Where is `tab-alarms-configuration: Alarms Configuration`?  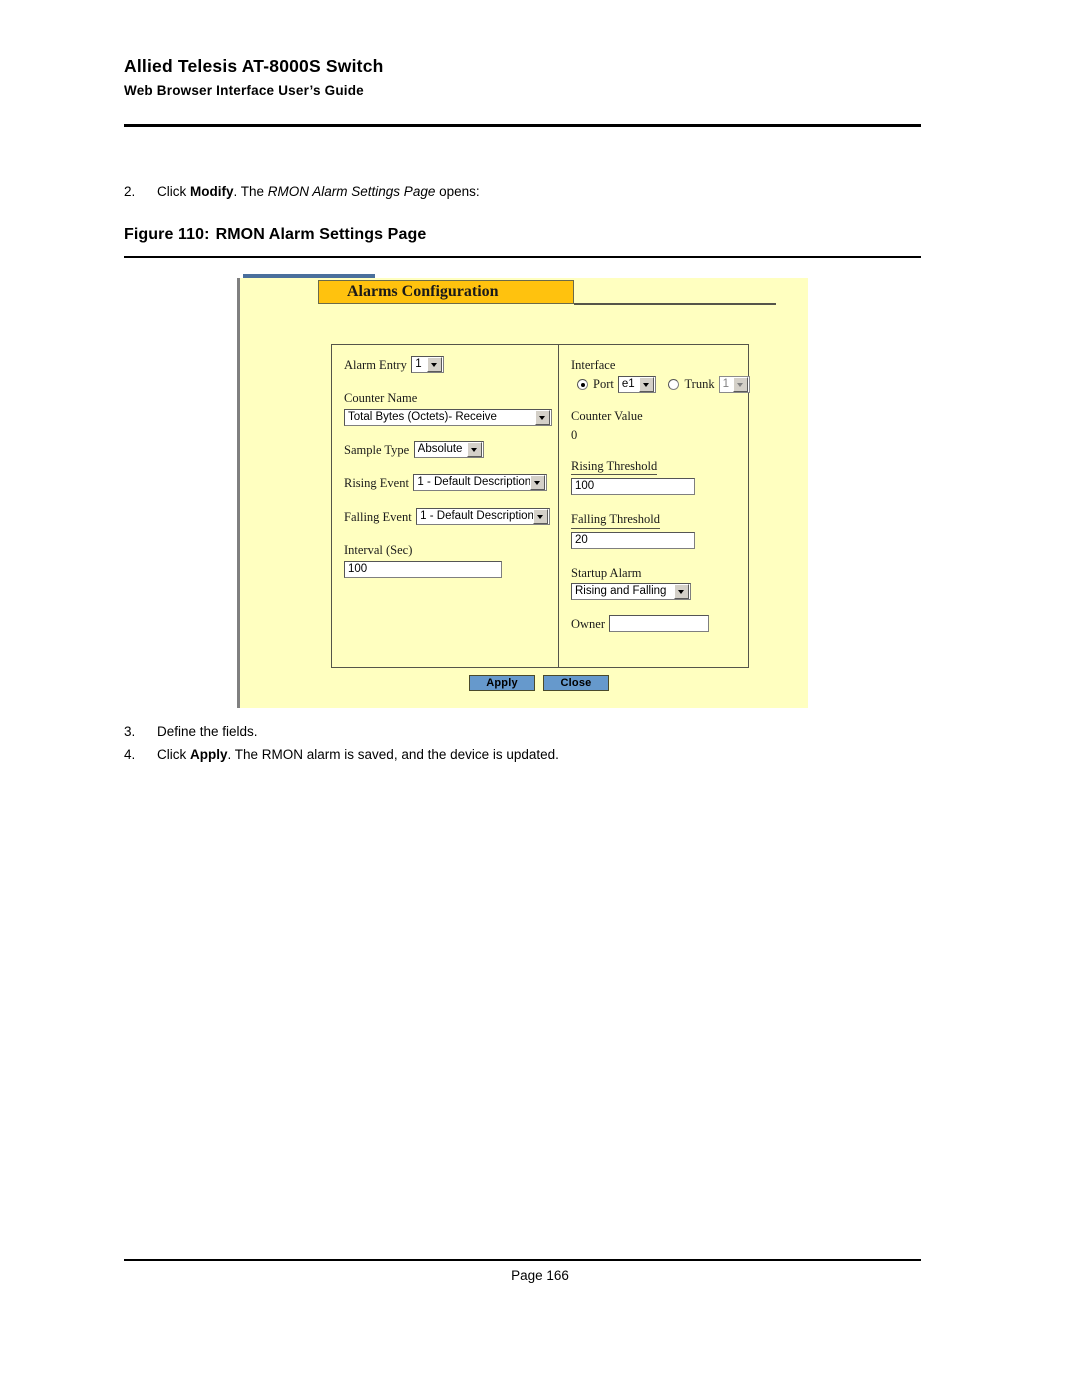
tab-alarms-configuration: Alarms Configuration is located at coordinates (446, 292).